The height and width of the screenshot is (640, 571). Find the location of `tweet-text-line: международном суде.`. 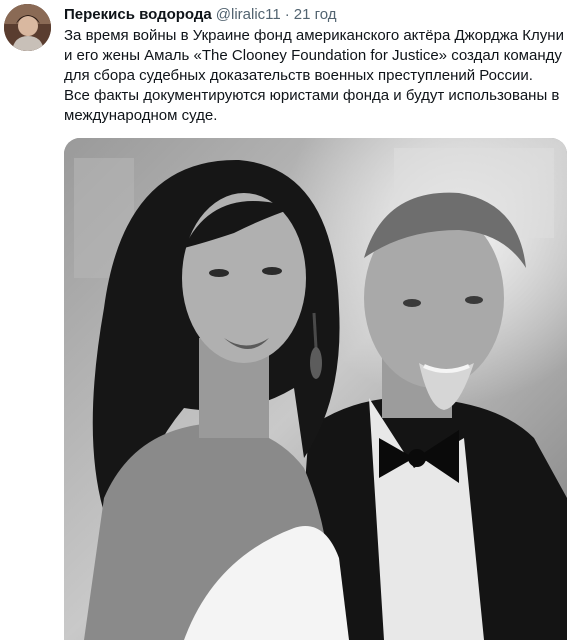

tweet-text-line: международном суде. is located at coordinates (141, 115).